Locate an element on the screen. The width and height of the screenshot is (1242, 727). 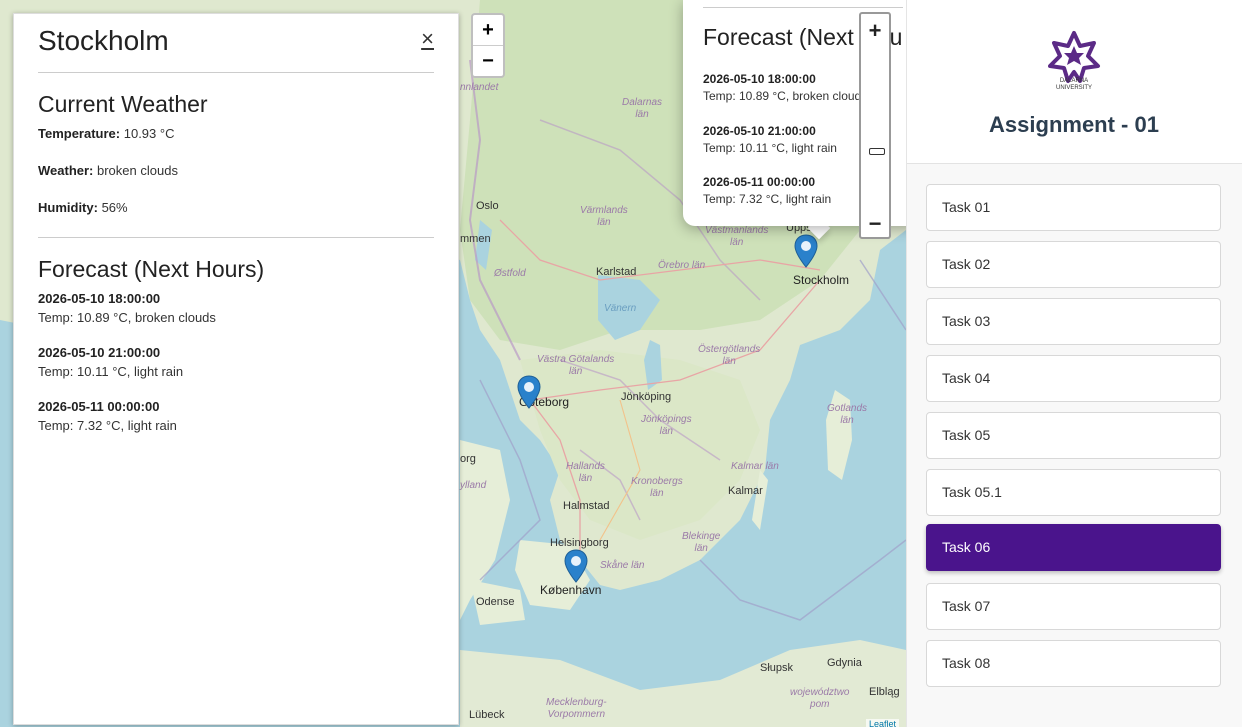
map-marker-goteborg is located at coordinates (529, 392).